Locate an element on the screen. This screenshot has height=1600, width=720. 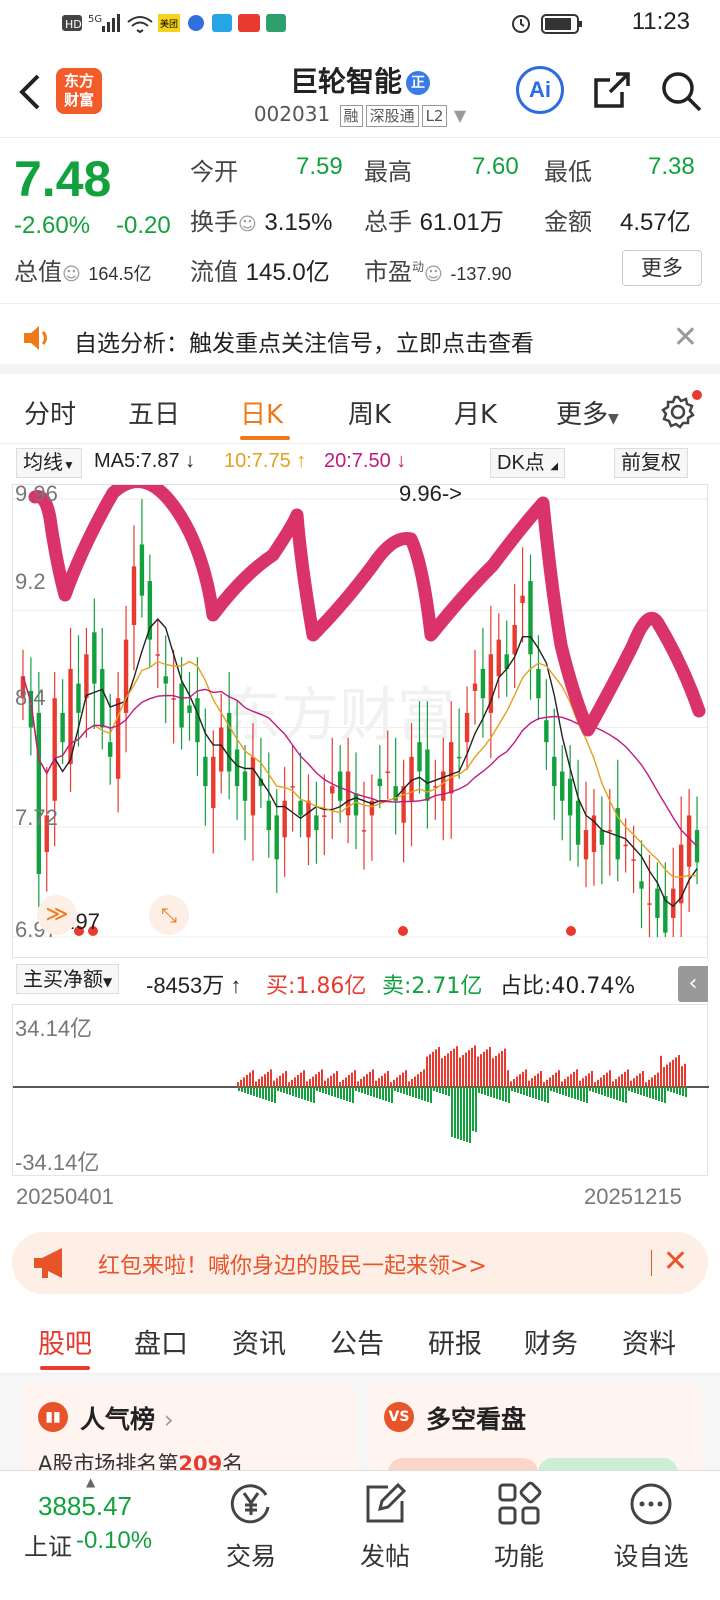
analysis-banner: 自选分析：触发重点关注信号，立即点击查看 ✕ is located at coordinates (360, 339).